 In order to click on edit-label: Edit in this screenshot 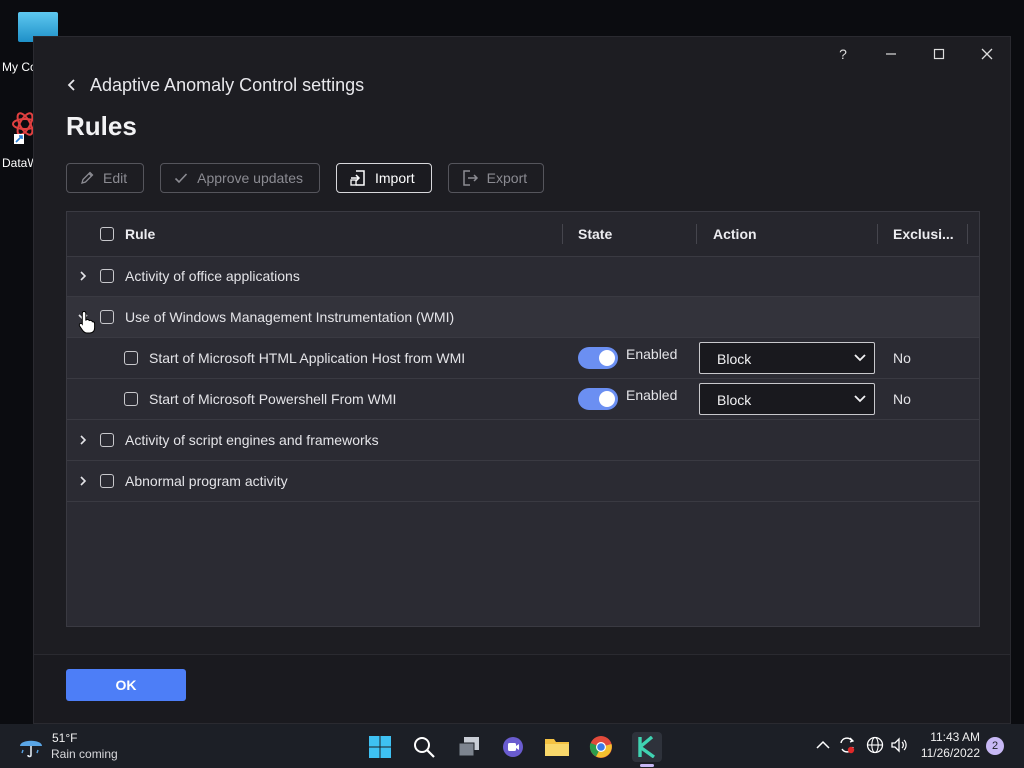, I will do `click(115, 178)`.